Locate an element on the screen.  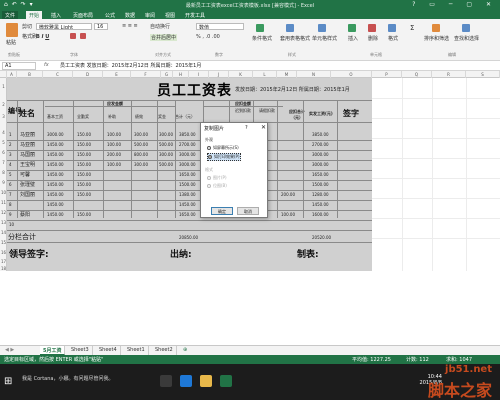
tab-developer: 开发工具 is located at coordinates (195, 15).